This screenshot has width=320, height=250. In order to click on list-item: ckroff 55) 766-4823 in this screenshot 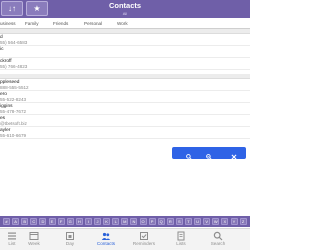, I will do `click(125, 64)`.